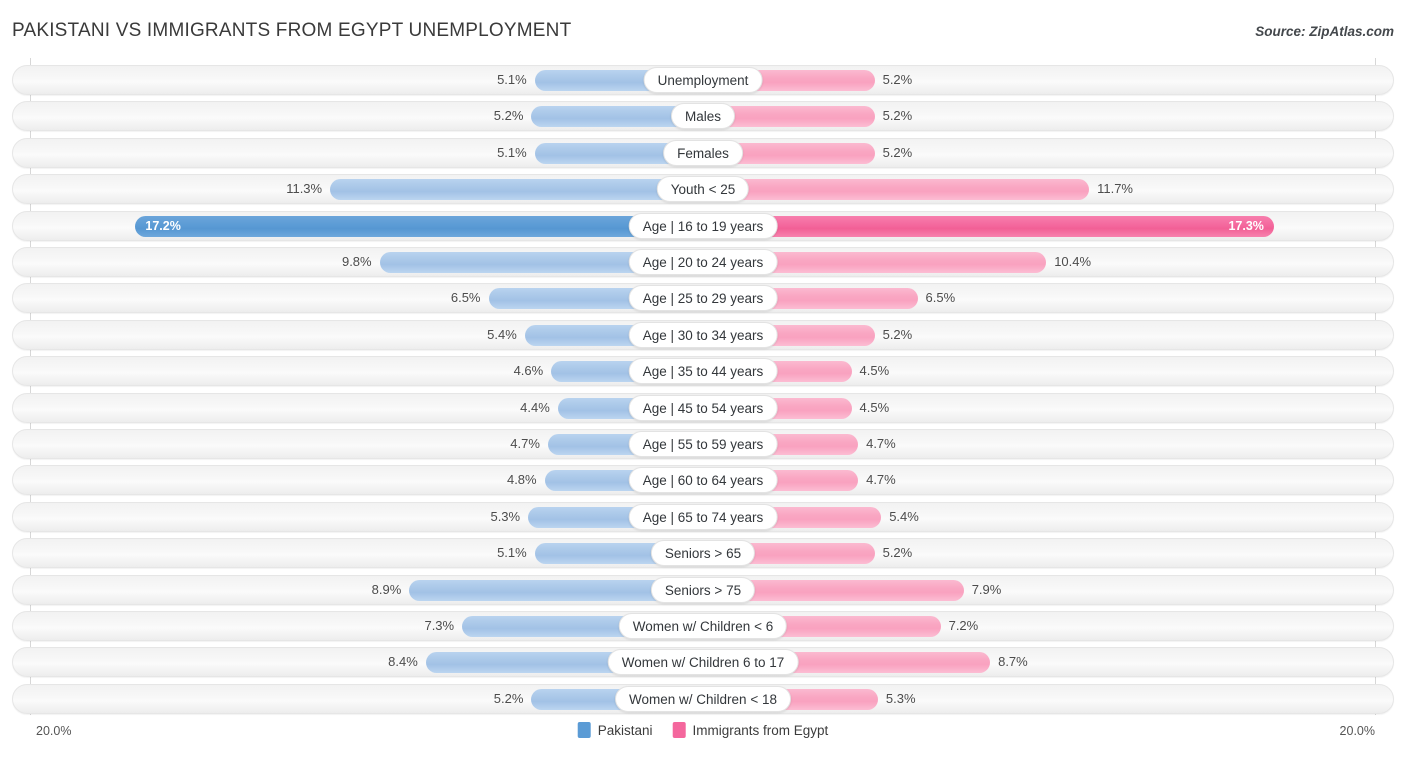 This screenshot has width=1406, height=757. I want to click on row-category-label: Age | 65 to 74 years, so click(703, 516).